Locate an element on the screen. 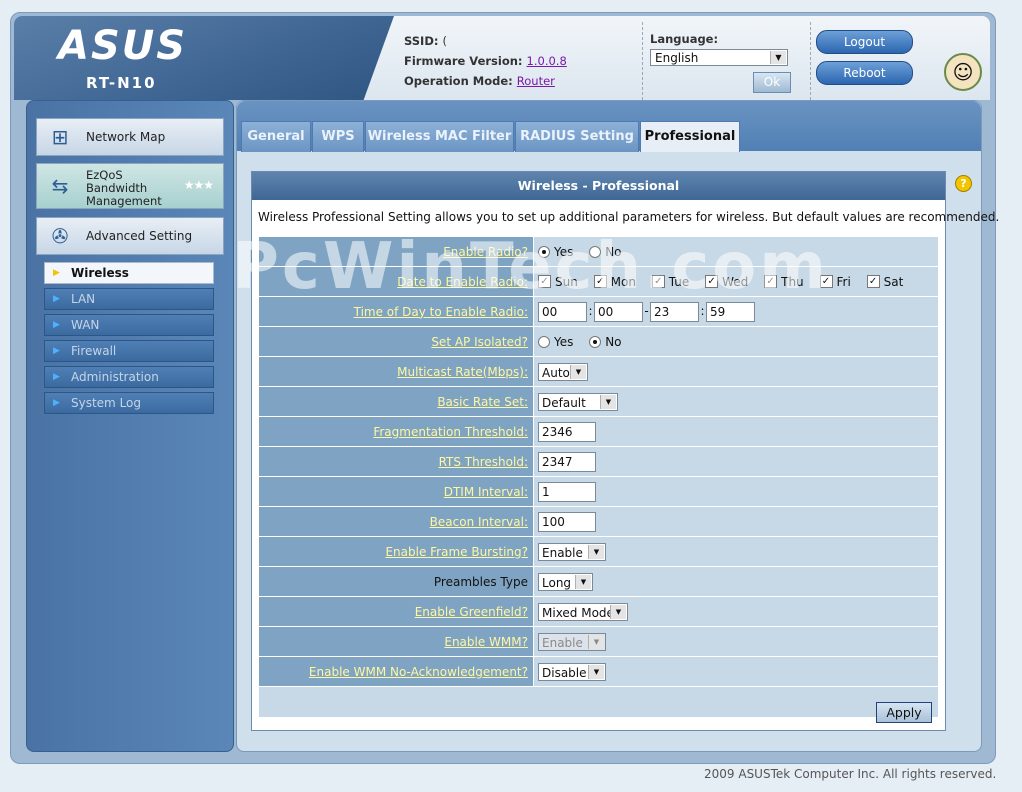 Image resolution: width=1022 pixels, height=792 pixels. select-value: Disable is located at coordinates (564, 672).